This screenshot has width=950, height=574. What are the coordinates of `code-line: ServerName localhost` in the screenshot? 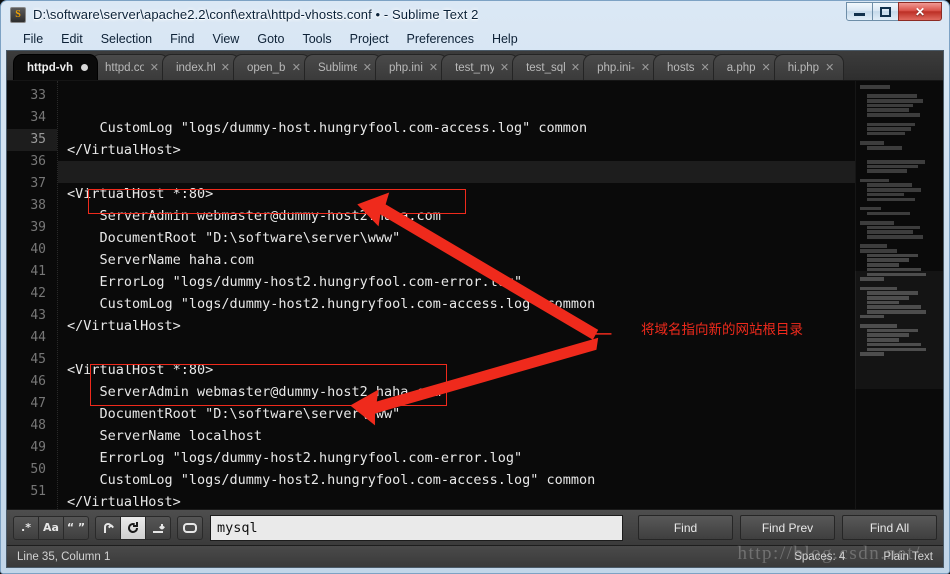 It's located at (456, 436).